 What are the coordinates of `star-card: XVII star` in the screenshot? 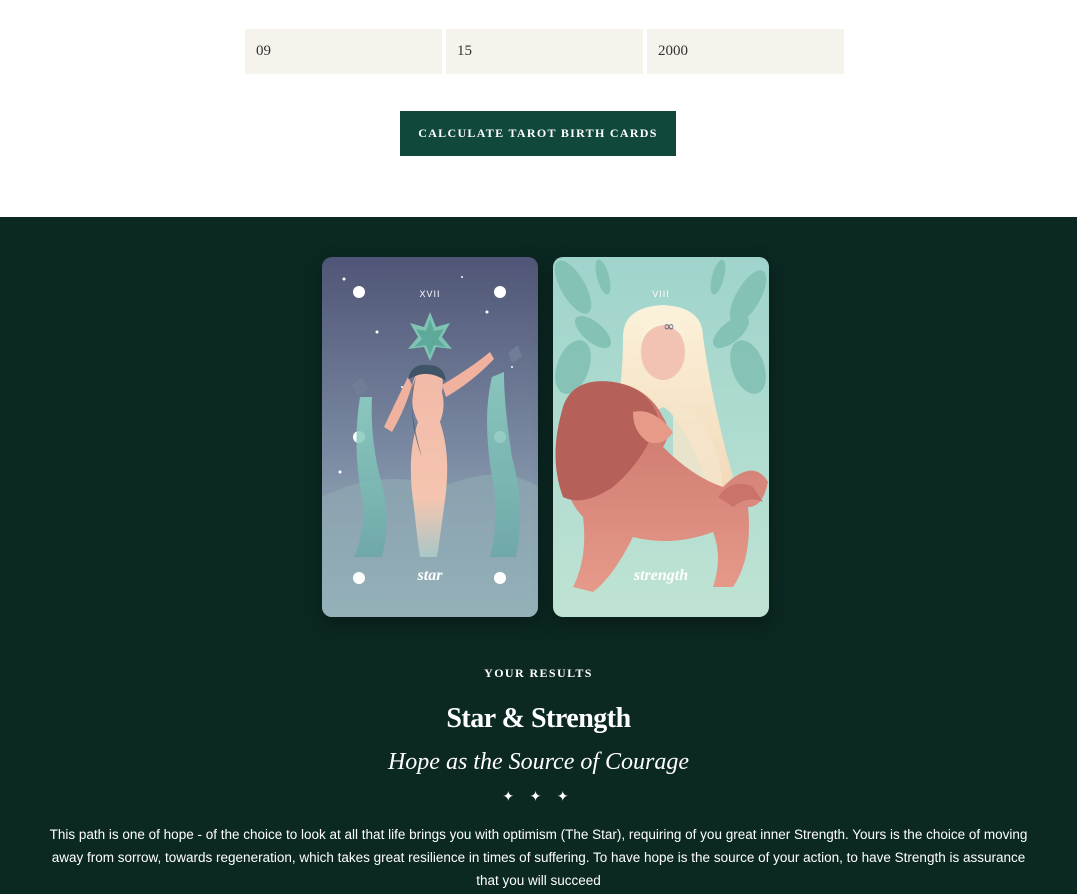 It's located at (430, 437).